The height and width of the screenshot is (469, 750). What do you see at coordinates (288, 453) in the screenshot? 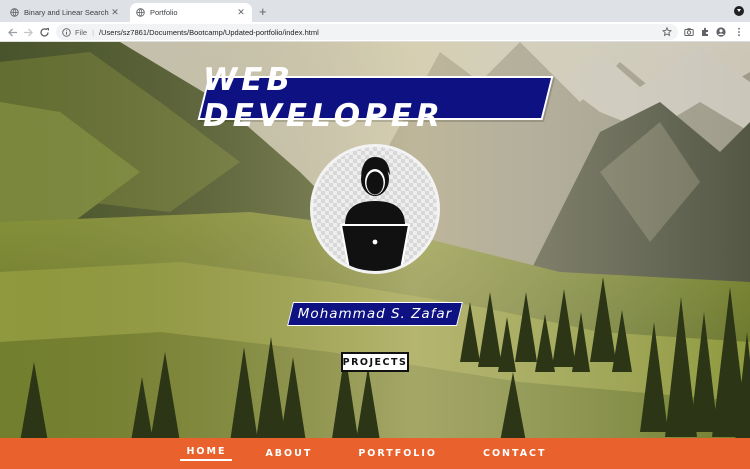
I see `nav-about: ABOUT` at bounding box center [288, 453].